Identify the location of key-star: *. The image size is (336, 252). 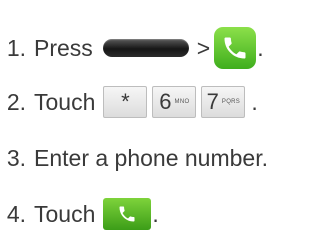
(125, 102).